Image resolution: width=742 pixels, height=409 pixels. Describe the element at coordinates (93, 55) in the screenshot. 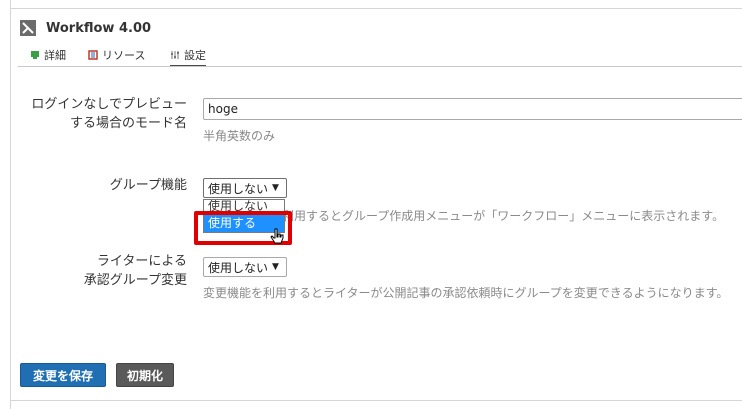

I see `resources-icon` at that location.